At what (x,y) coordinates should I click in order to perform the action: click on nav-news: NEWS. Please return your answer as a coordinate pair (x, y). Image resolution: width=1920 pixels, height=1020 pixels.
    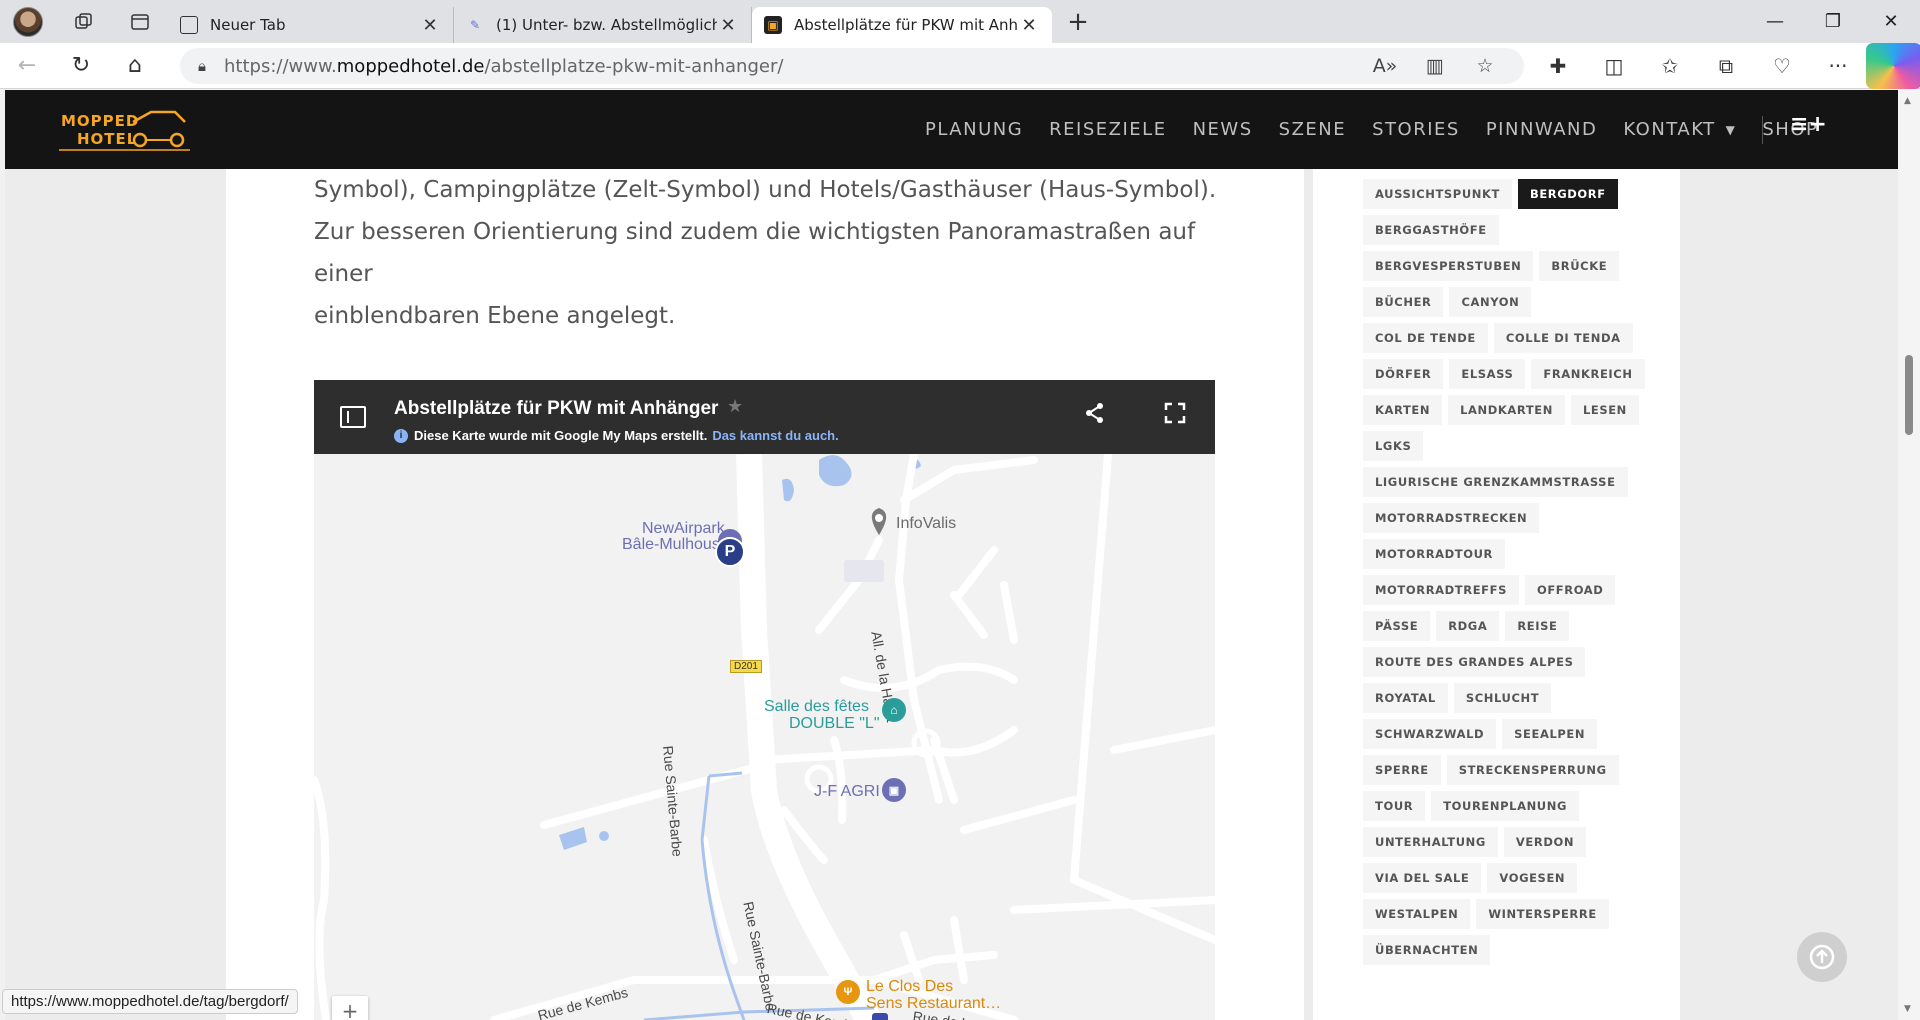
    Looking at the image, I should click on (1223, 129).